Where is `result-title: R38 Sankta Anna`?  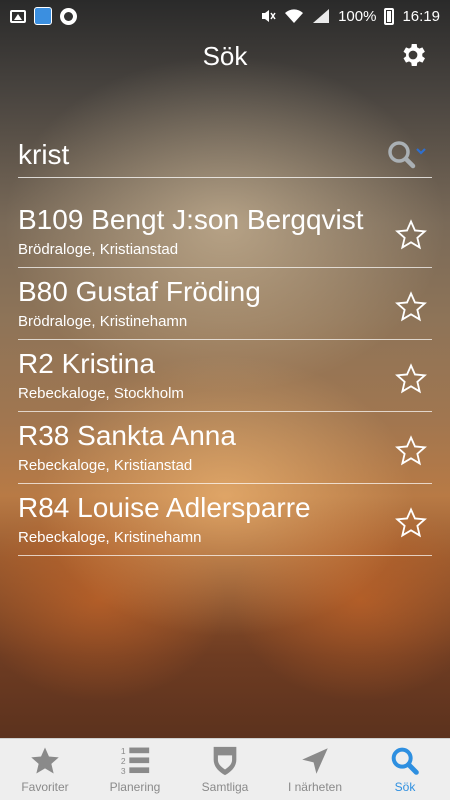 result-title: R38 Sankta Anna is located at coordinates (127, 435).